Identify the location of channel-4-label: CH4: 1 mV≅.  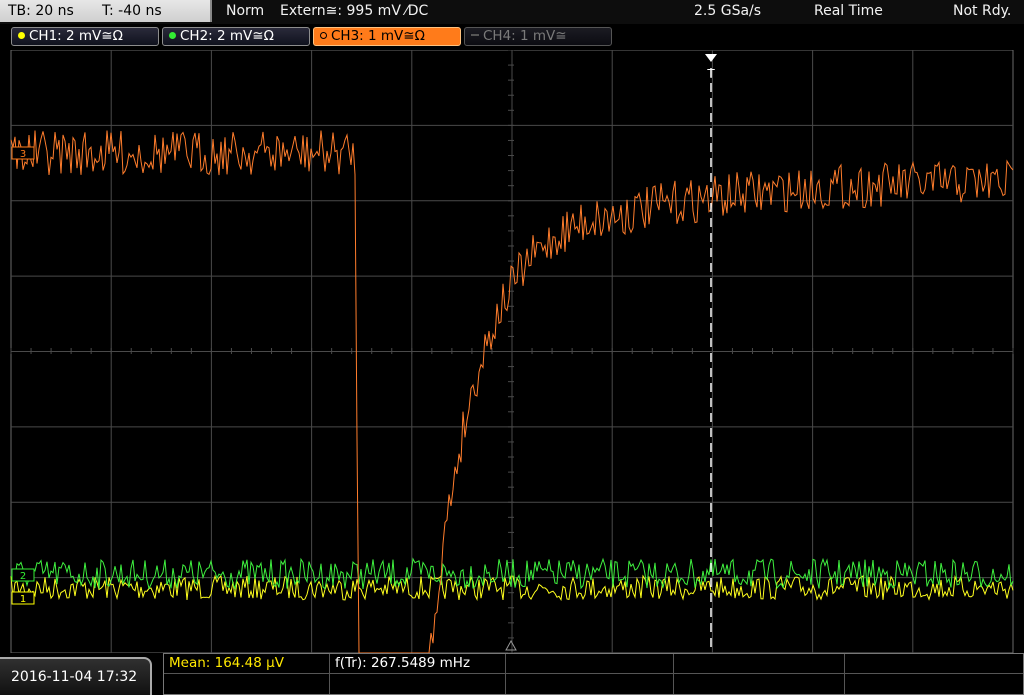
(525, 36).